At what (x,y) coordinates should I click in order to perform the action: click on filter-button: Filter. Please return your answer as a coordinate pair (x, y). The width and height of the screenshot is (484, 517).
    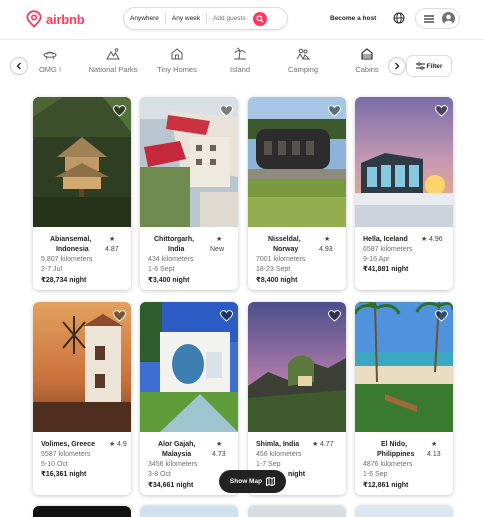
    Looking at the image, I should click on (429, 66).